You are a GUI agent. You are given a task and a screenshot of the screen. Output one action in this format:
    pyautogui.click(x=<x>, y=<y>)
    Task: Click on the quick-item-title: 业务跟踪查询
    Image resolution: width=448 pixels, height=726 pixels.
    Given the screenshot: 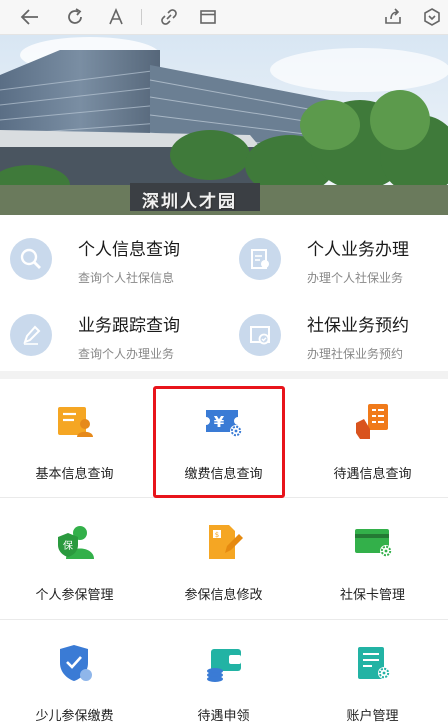 What is the action you would take?
    pyautogui.click(x=129, y=326)
    